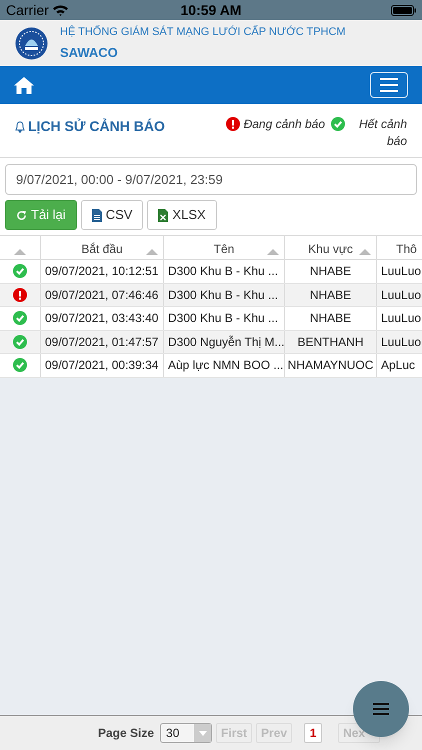  I want to click on battery-icon, so click(403, 10).